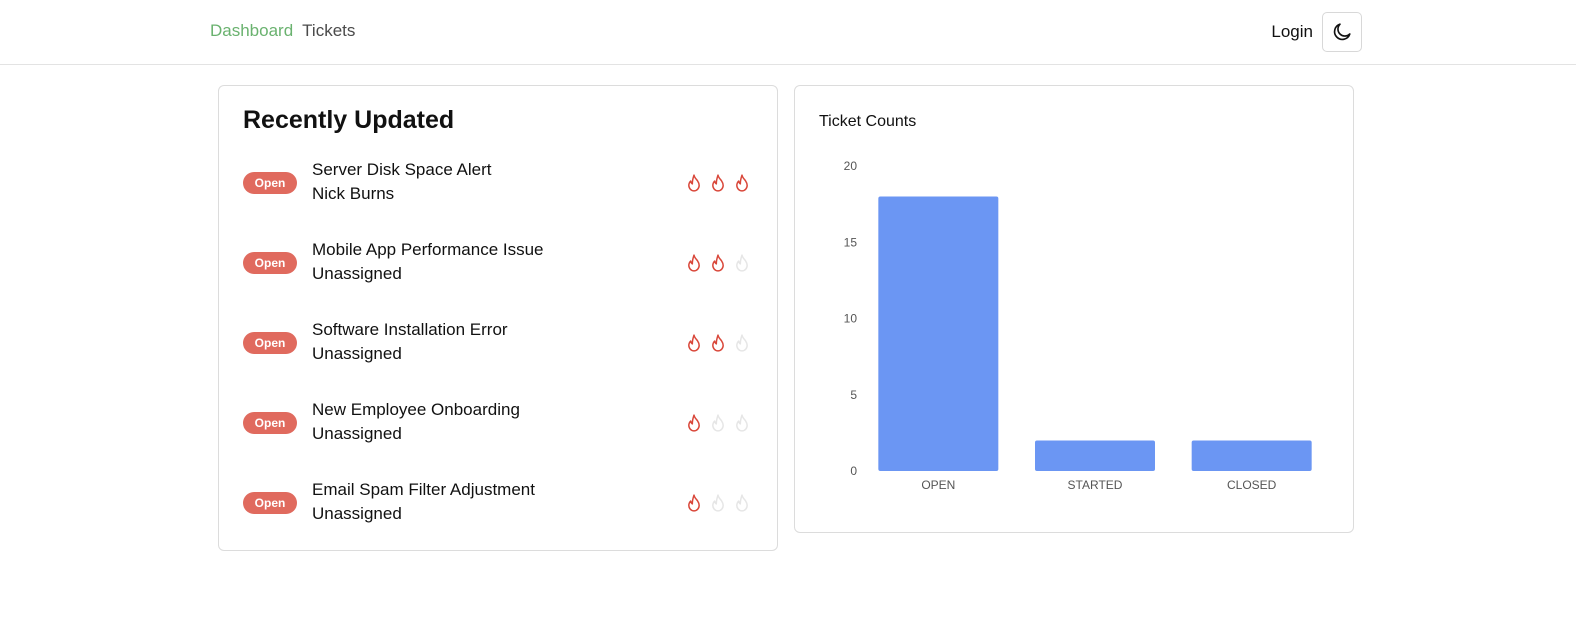 The height and width of the screenshot is (644, 1576). Describe the element at coordinates (788, 32) in the screenshot. I see `top-navbar: Dashboard Tickets Login` at that location.